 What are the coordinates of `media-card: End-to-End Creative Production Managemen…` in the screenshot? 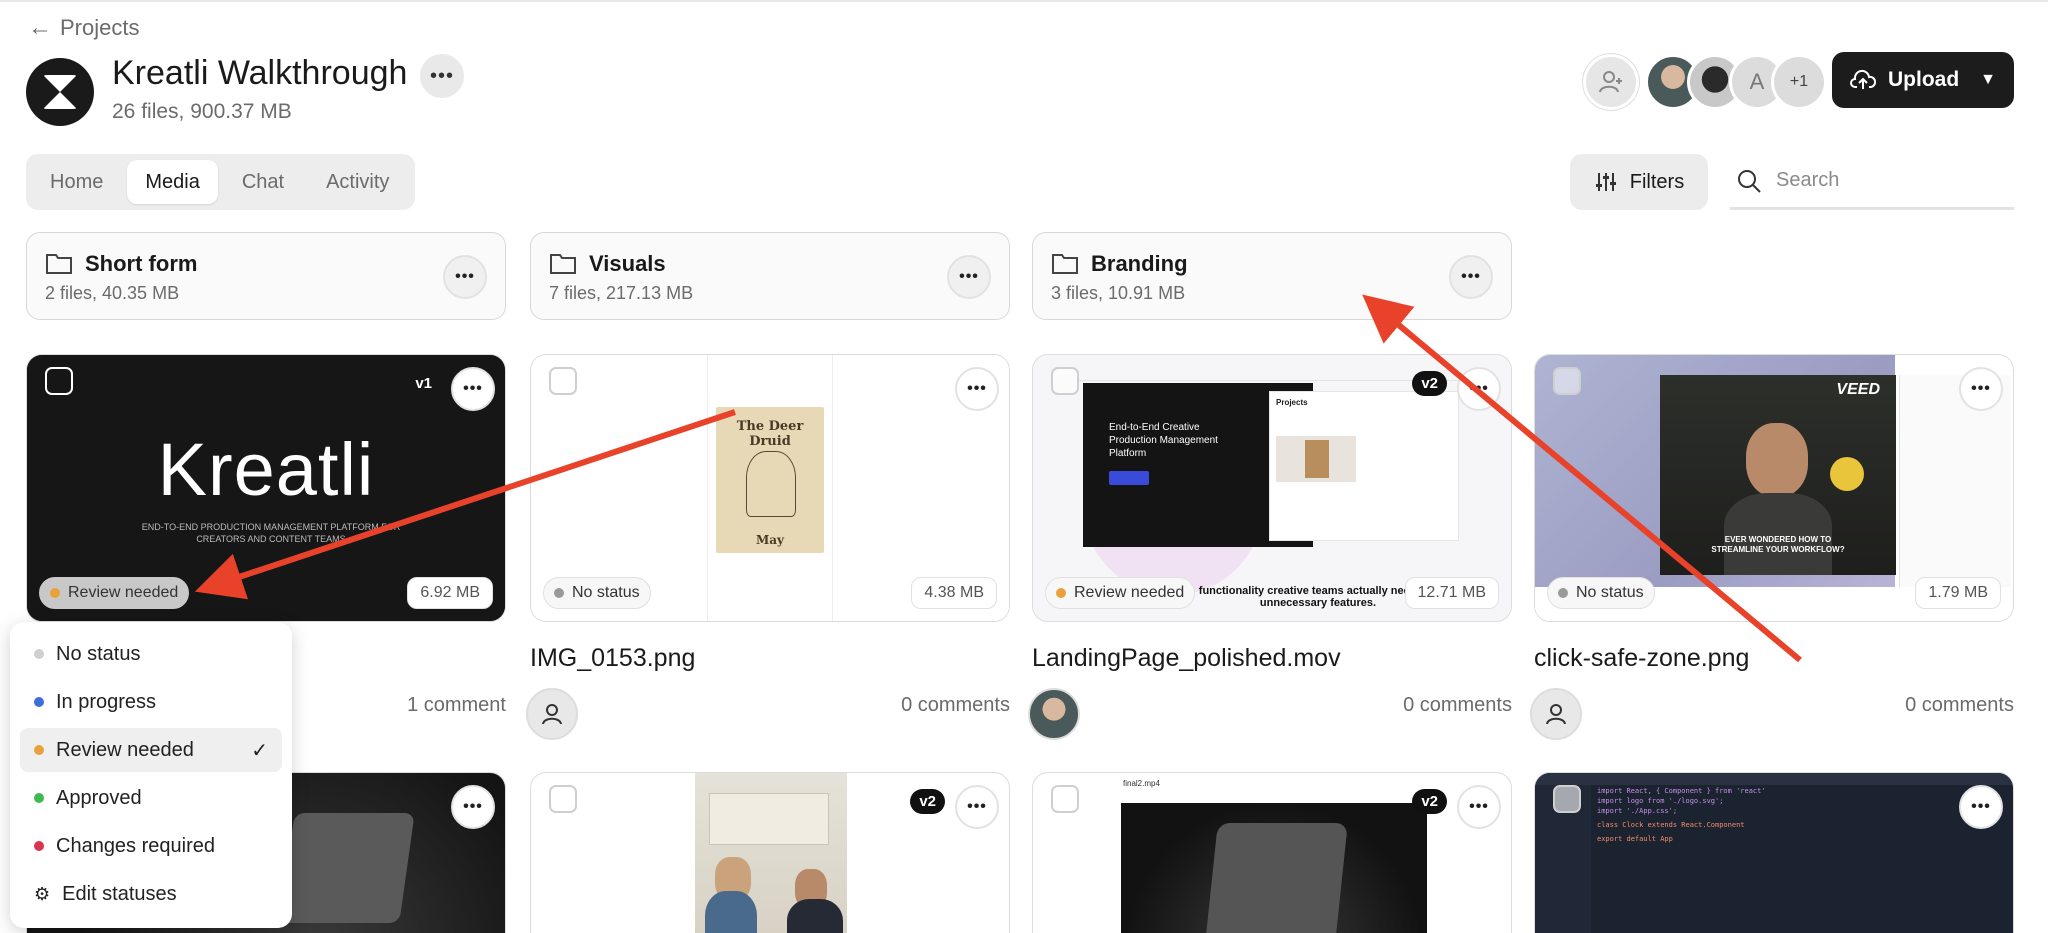 It's located at (1272, 488).